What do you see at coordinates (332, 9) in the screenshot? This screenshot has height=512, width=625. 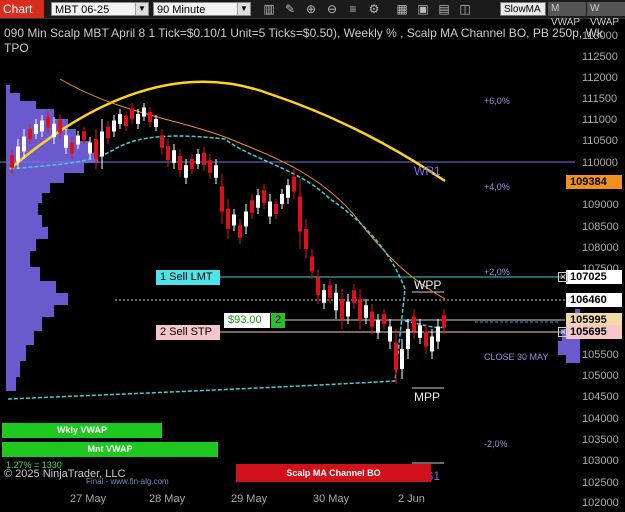 I see `zoom-out-icon: ⊖` at bounding box center [332, 9].